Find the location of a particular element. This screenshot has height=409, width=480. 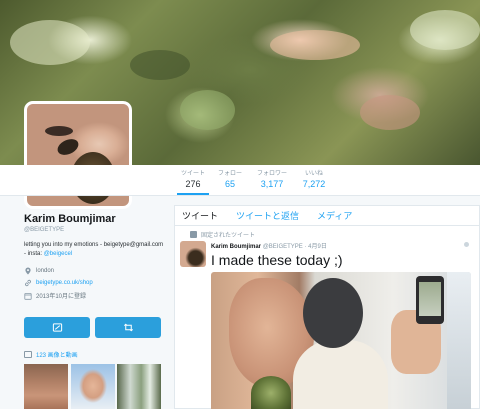

profile-joined: 2013年10月に登録 is located at coordinates (94, 295).